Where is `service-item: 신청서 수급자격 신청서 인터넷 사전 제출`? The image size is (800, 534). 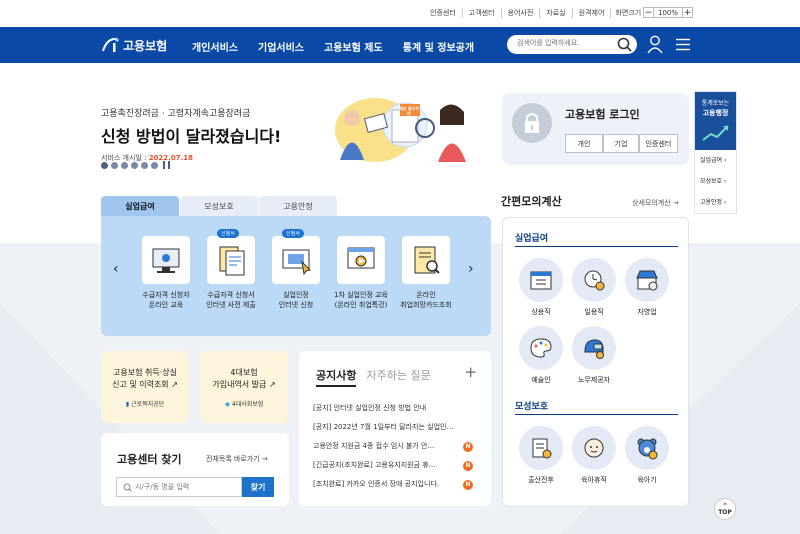 service-item: 신청서 수급자격 신청서 인터넷 사전 제출 is located at coordinates (231, 269).